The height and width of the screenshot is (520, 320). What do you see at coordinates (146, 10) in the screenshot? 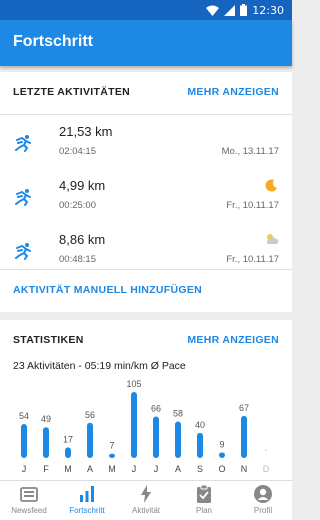
I see `status-bar: 12:30` at bounding box center [146, 10].